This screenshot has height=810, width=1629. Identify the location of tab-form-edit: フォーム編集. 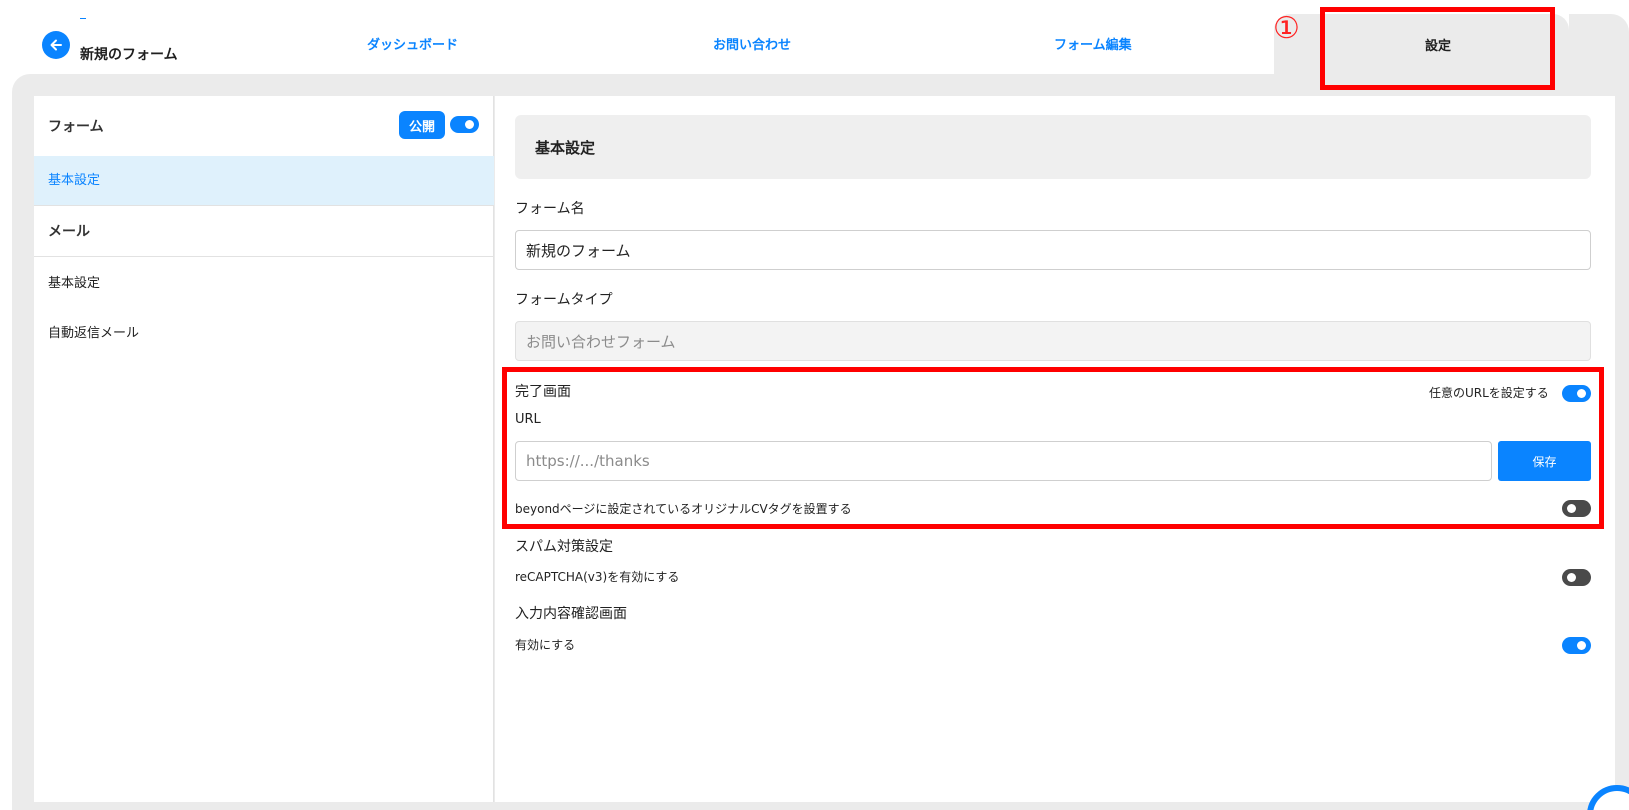
(1093, 43).